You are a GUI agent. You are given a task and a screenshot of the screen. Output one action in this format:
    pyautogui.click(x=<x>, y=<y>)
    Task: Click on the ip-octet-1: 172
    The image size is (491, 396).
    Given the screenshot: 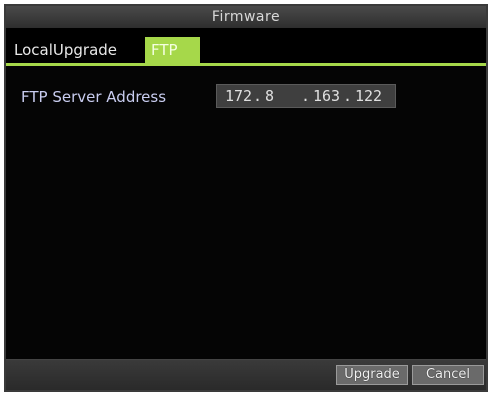 What is the action you would take?
    pyautogui.click(x=238, y=96)
    